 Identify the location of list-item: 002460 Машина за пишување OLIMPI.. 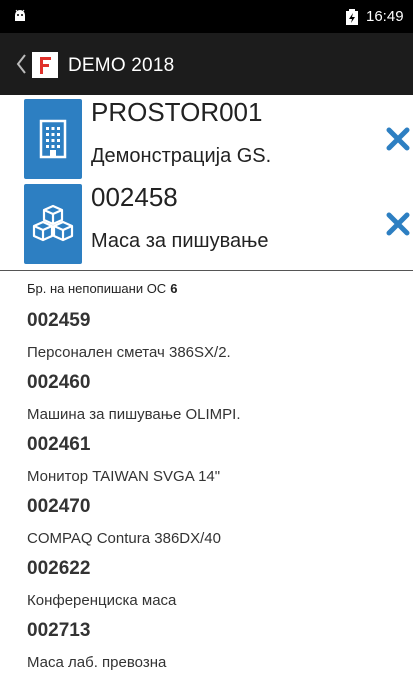
(206, 393).